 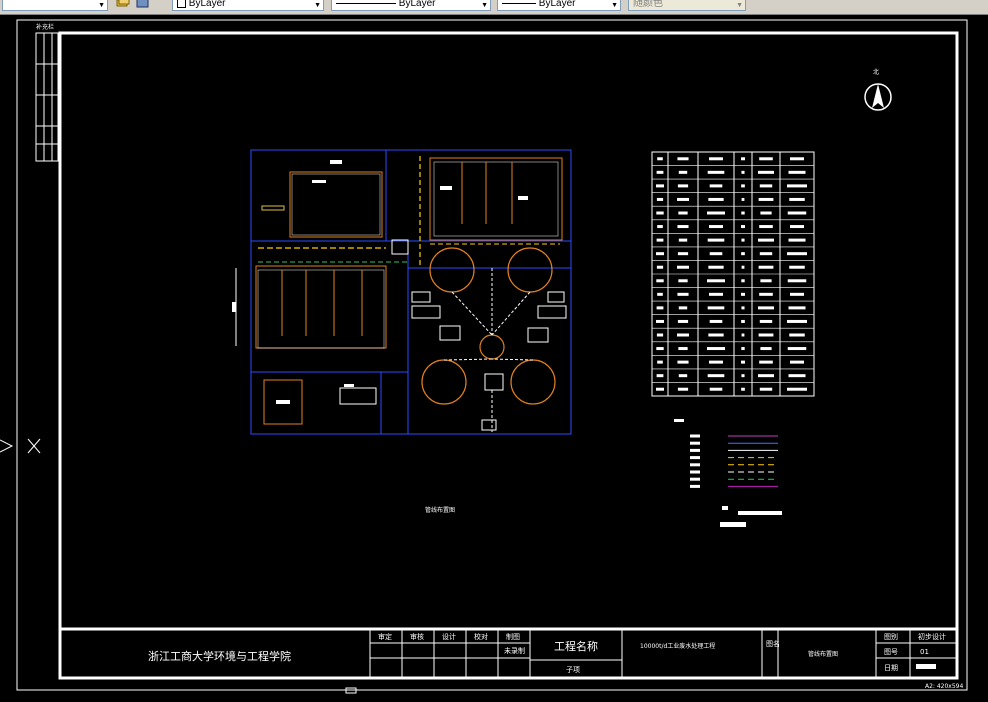 I want to click on header-review: 审核, so click(x=417, y=636).